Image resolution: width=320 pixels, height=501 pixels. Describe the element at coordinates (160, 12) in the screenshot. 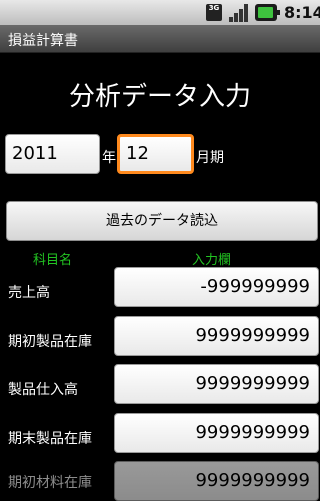

I see `status-bar: 3G 8:14` at that location.